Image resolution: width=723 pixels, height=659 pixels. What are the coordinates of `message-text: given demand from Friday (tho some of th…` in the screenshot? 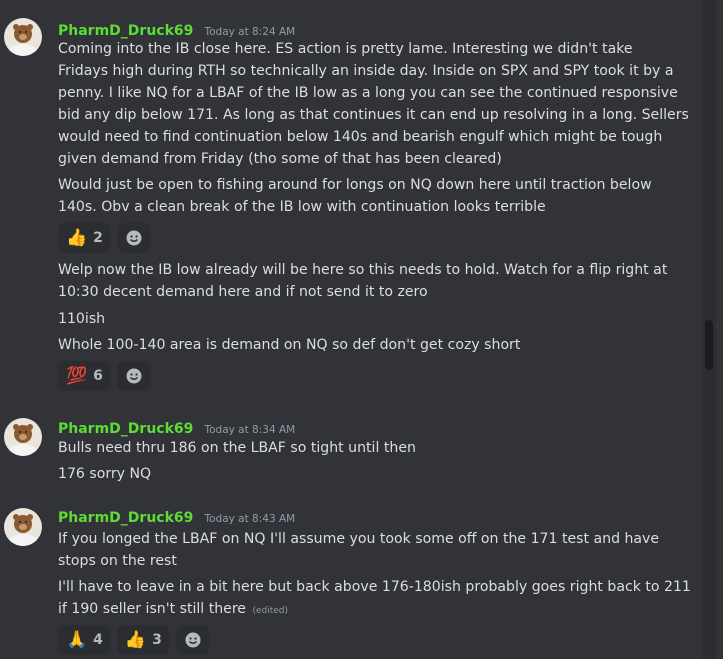 It's located at (280, 159).